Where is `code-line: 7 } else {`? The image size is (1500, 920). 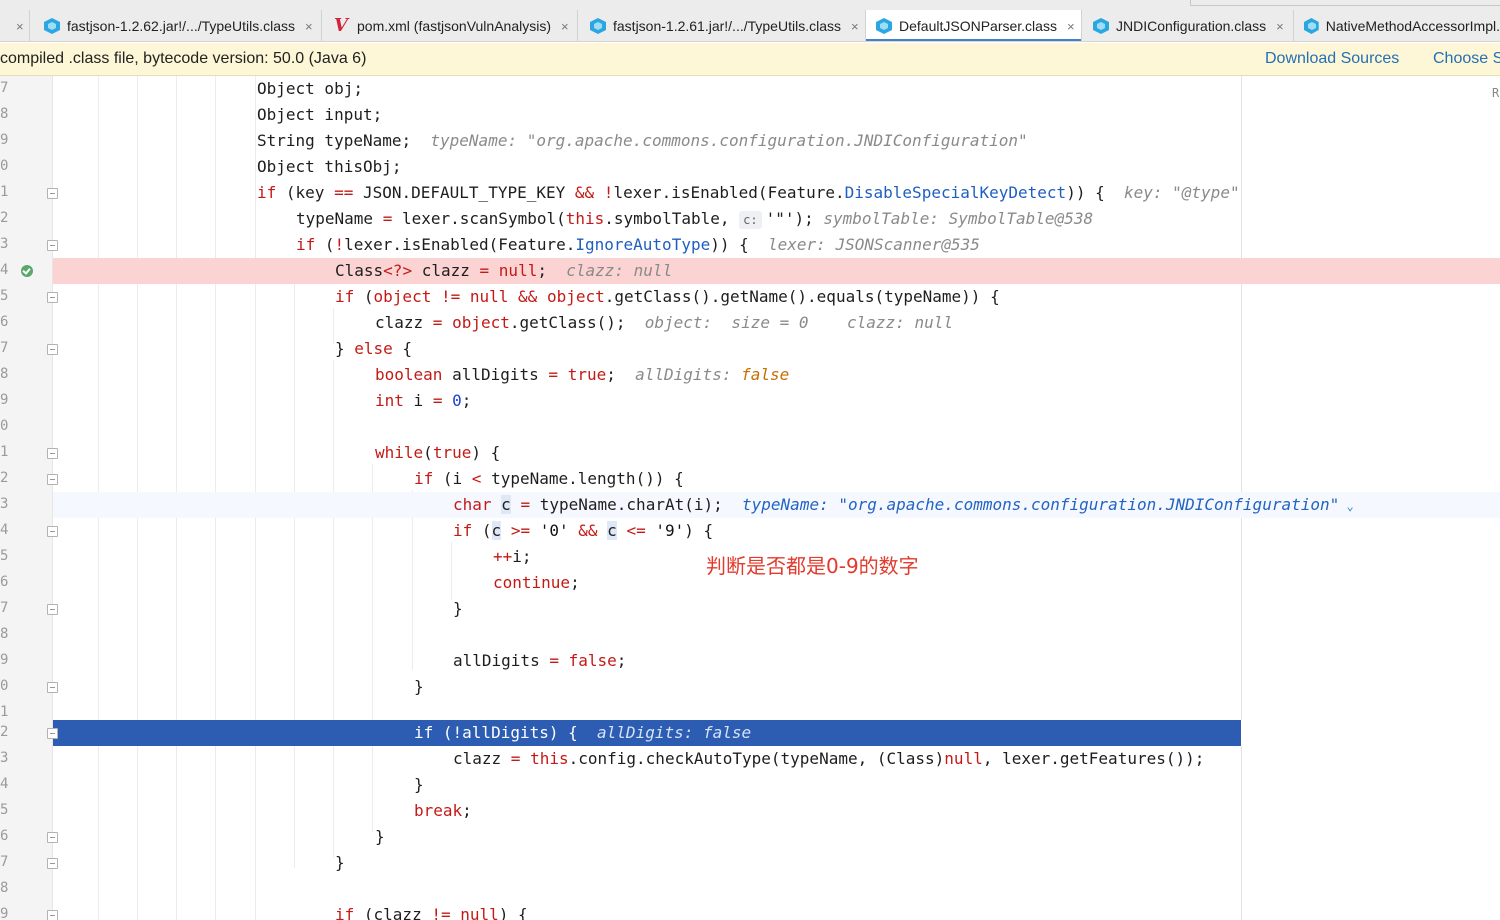
code-line: 7 } else { is located at coordinates (750, 349).